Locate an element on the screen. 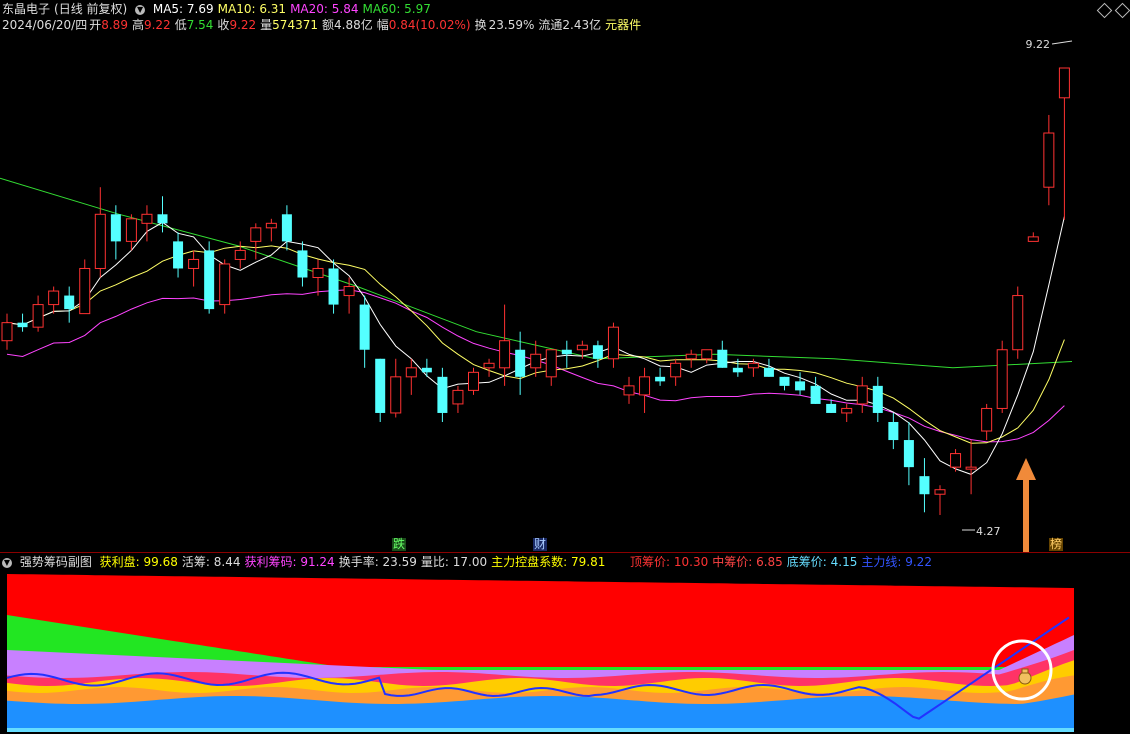 Image resolution: width=1130 pixels, height=734 pixels. indicator-1: 活筹: 8.44 is located at coordinates (211, 562).